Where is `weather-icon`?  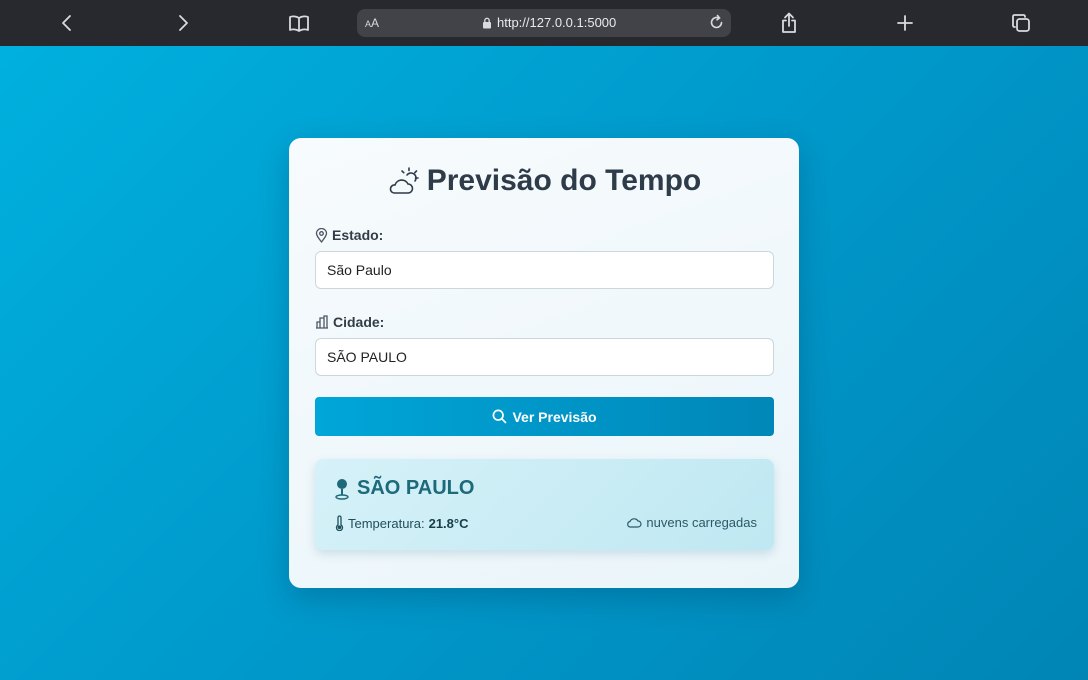
weather-icon is located at coordinates (404, 180).